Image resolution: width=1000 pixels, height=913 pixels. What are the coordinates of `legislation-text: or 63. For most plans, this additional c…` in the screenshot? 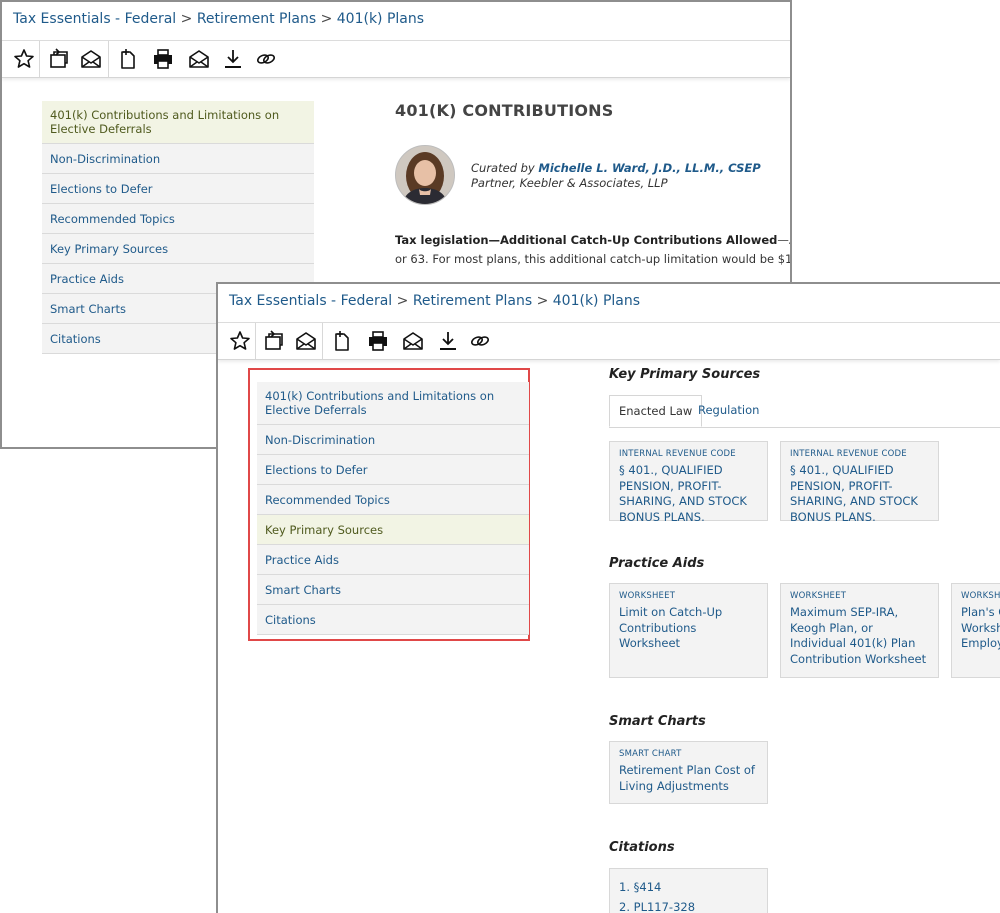 It's located at (593, 259).